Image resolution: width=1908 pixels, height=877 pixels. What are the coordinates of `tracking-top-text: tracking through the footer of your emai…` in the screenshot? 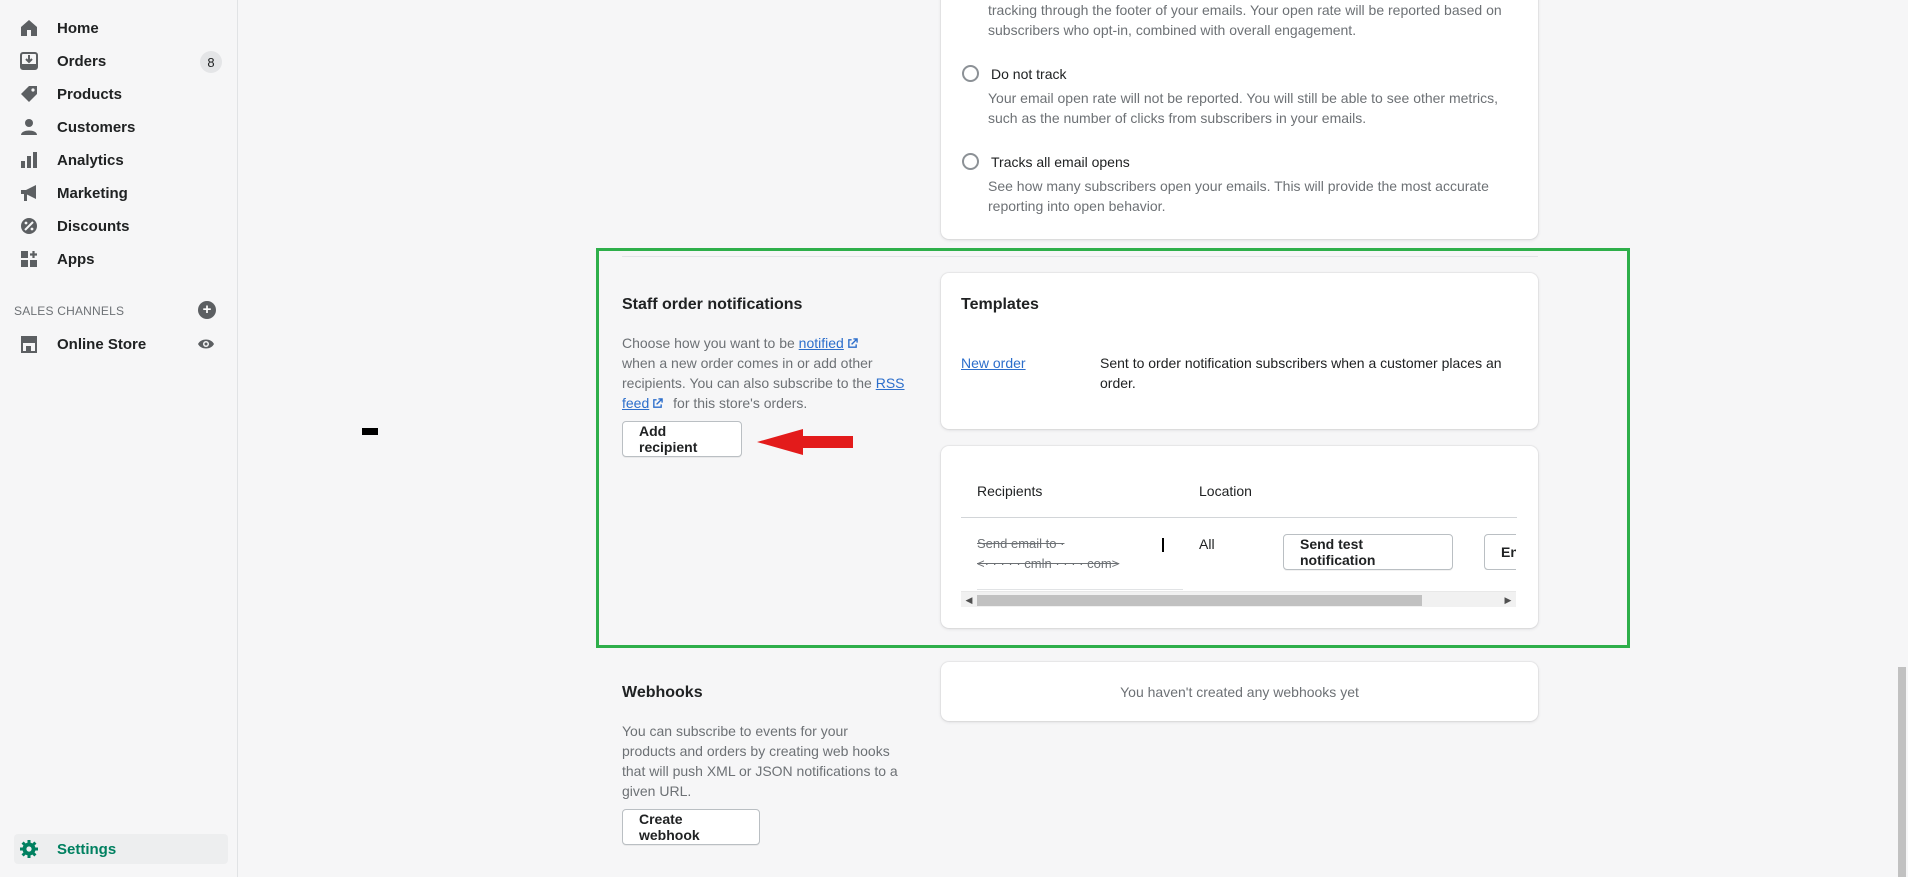 It's located at (1245, 20).